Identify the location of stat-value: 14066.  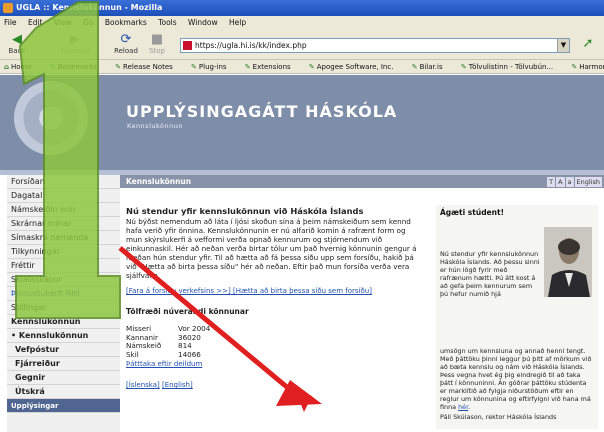
(189, 354).